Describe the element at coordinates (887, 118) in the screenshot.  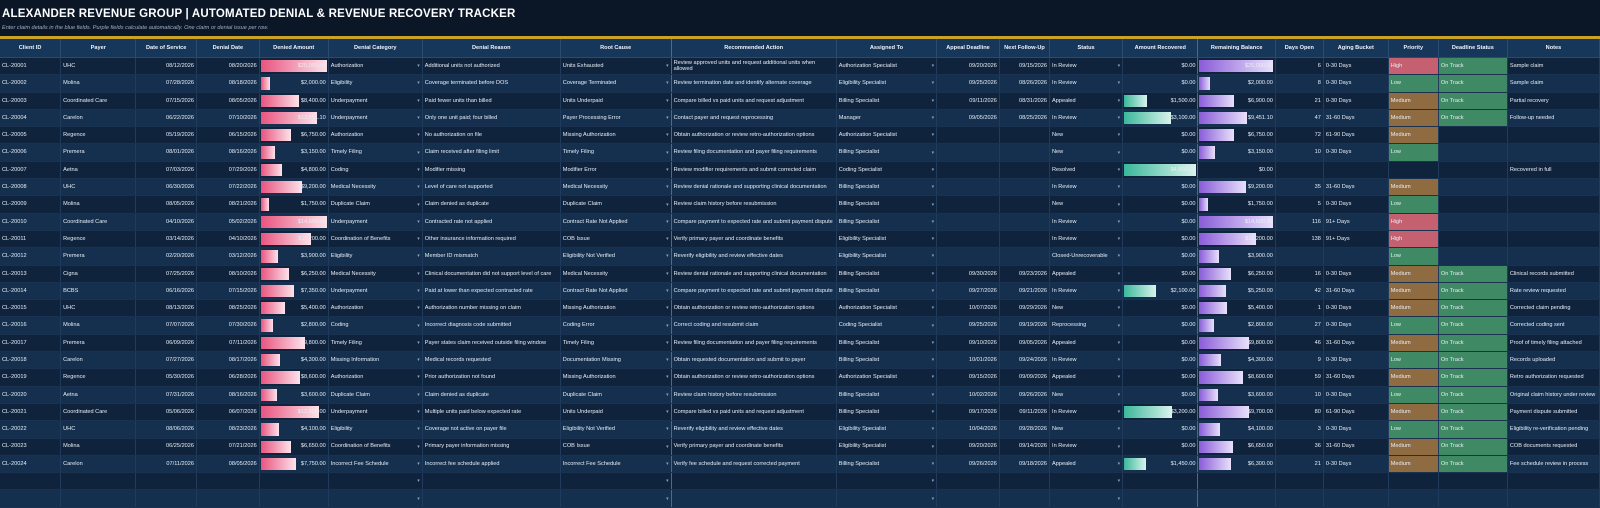
I see `assigned-to-select: Manager` at that location.